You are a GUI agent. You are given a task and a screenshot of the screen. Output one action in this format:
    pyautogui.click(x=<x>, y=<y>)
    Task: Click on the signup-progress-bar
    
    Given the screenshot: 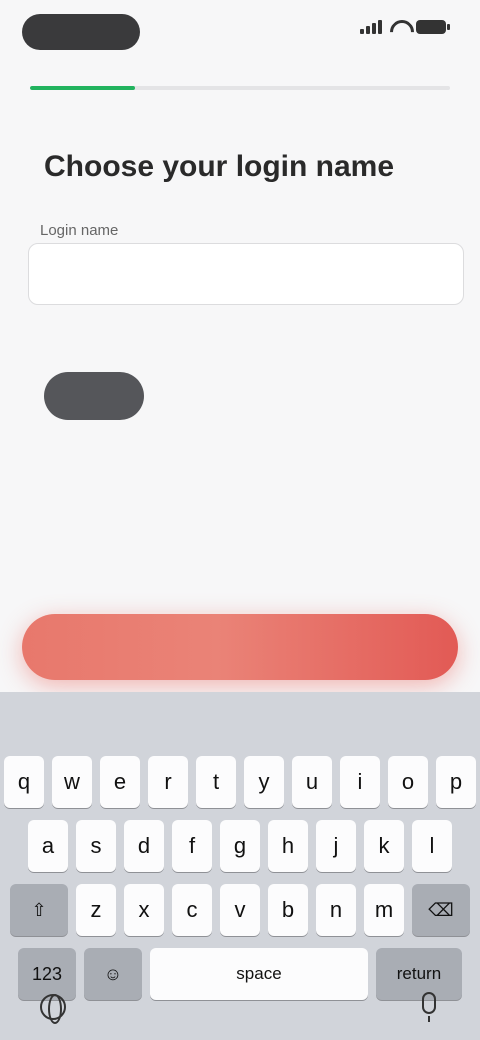 What is the action you would take?
    pyautogui.click(x=240, y=88)
    